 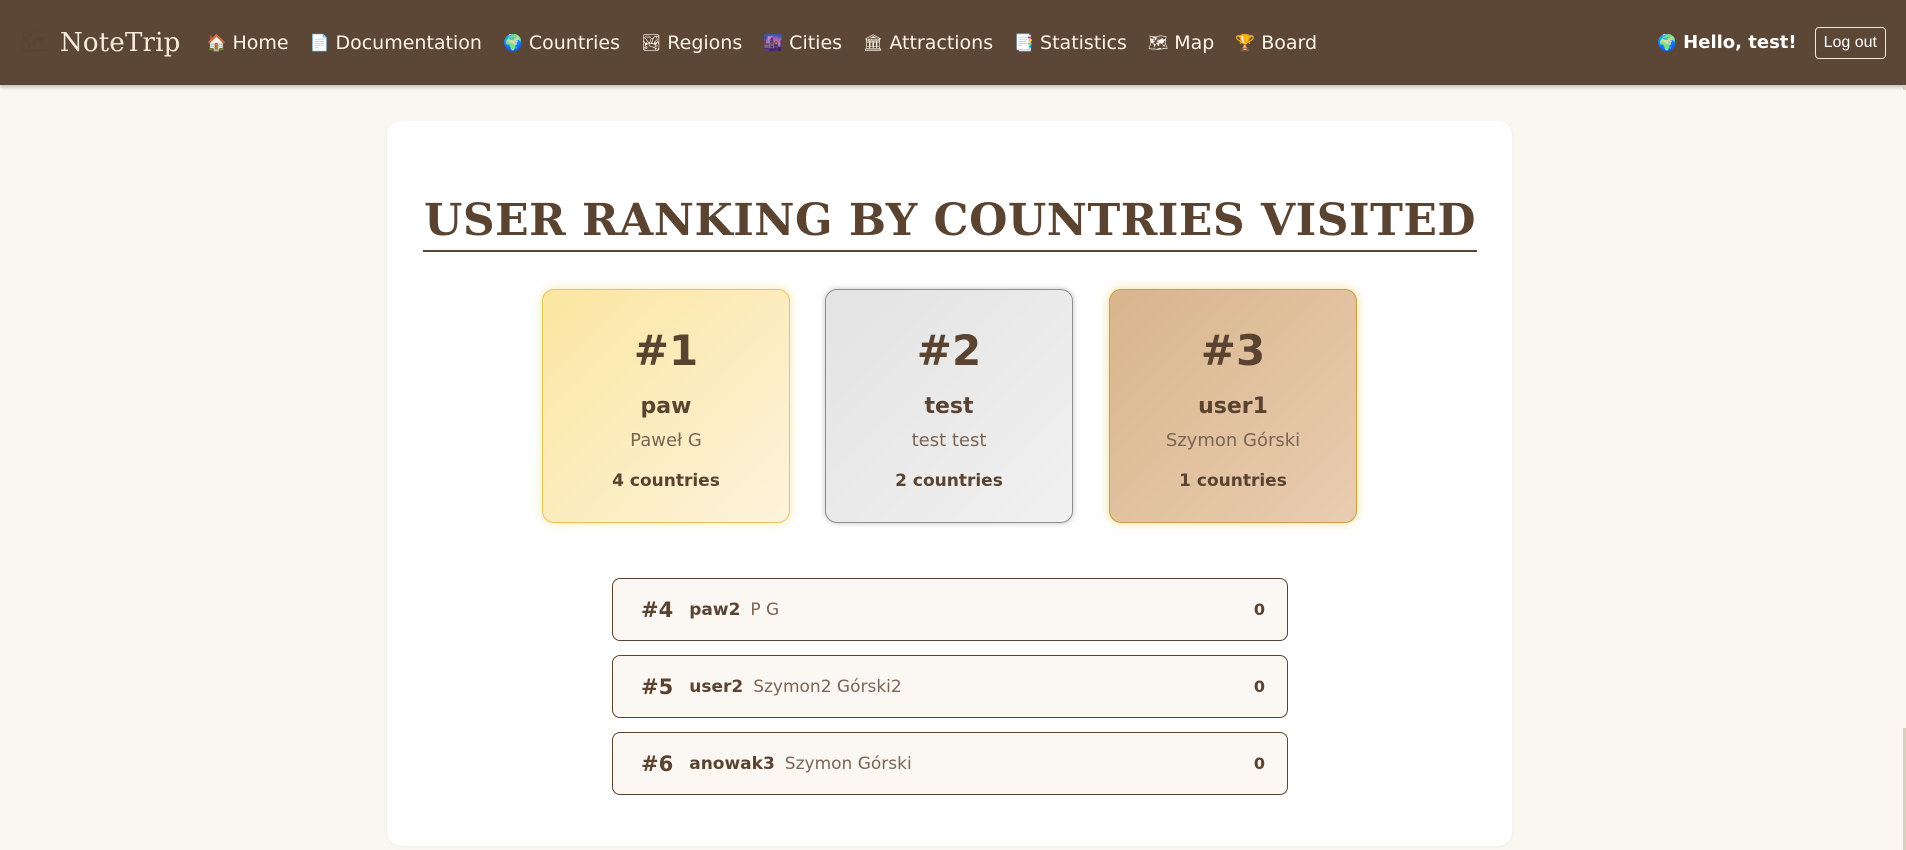 What do you see at coordinates (827, 686) in the screenshot?
I see `row-full-name: Szymon2 Górski2` at bounding box center [827, 686].